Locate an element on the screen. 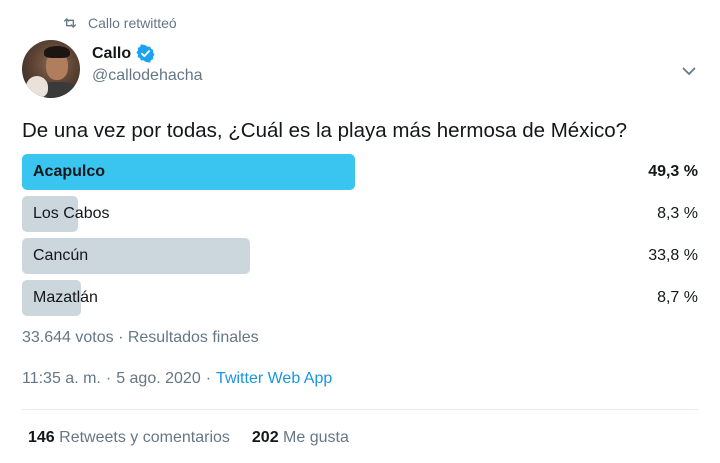 The image size is (720, 463). tweet-date: 5 ago. 2020 is located at coordinates (158, 379).